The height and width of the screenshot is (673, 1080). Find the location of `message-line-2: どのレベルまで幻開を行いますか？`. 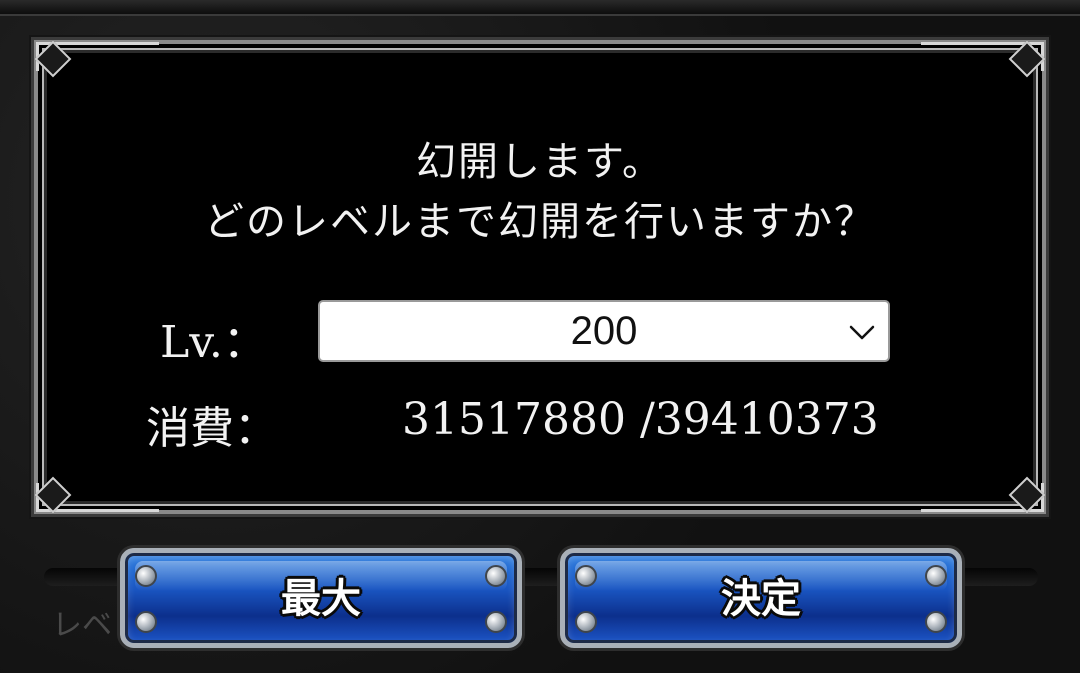

message-line-2: どのレベルまで幻開を行いますか？ is located at coordinates (540, 222).